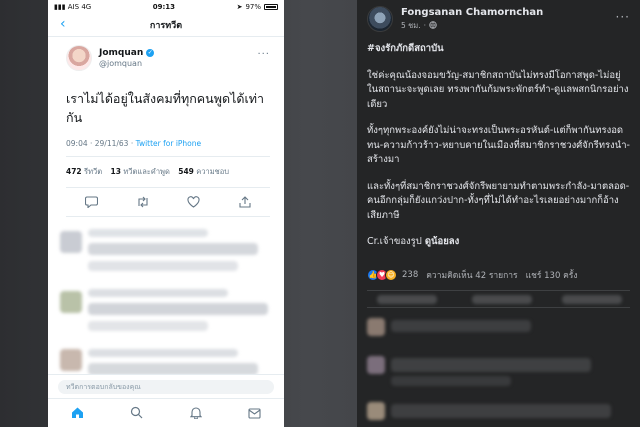 The image size is (640, 427). What do you see at coordinates (73, 6) in the screenshot?
I see `carrier-label: AIS` at bounding box center [73, 6].